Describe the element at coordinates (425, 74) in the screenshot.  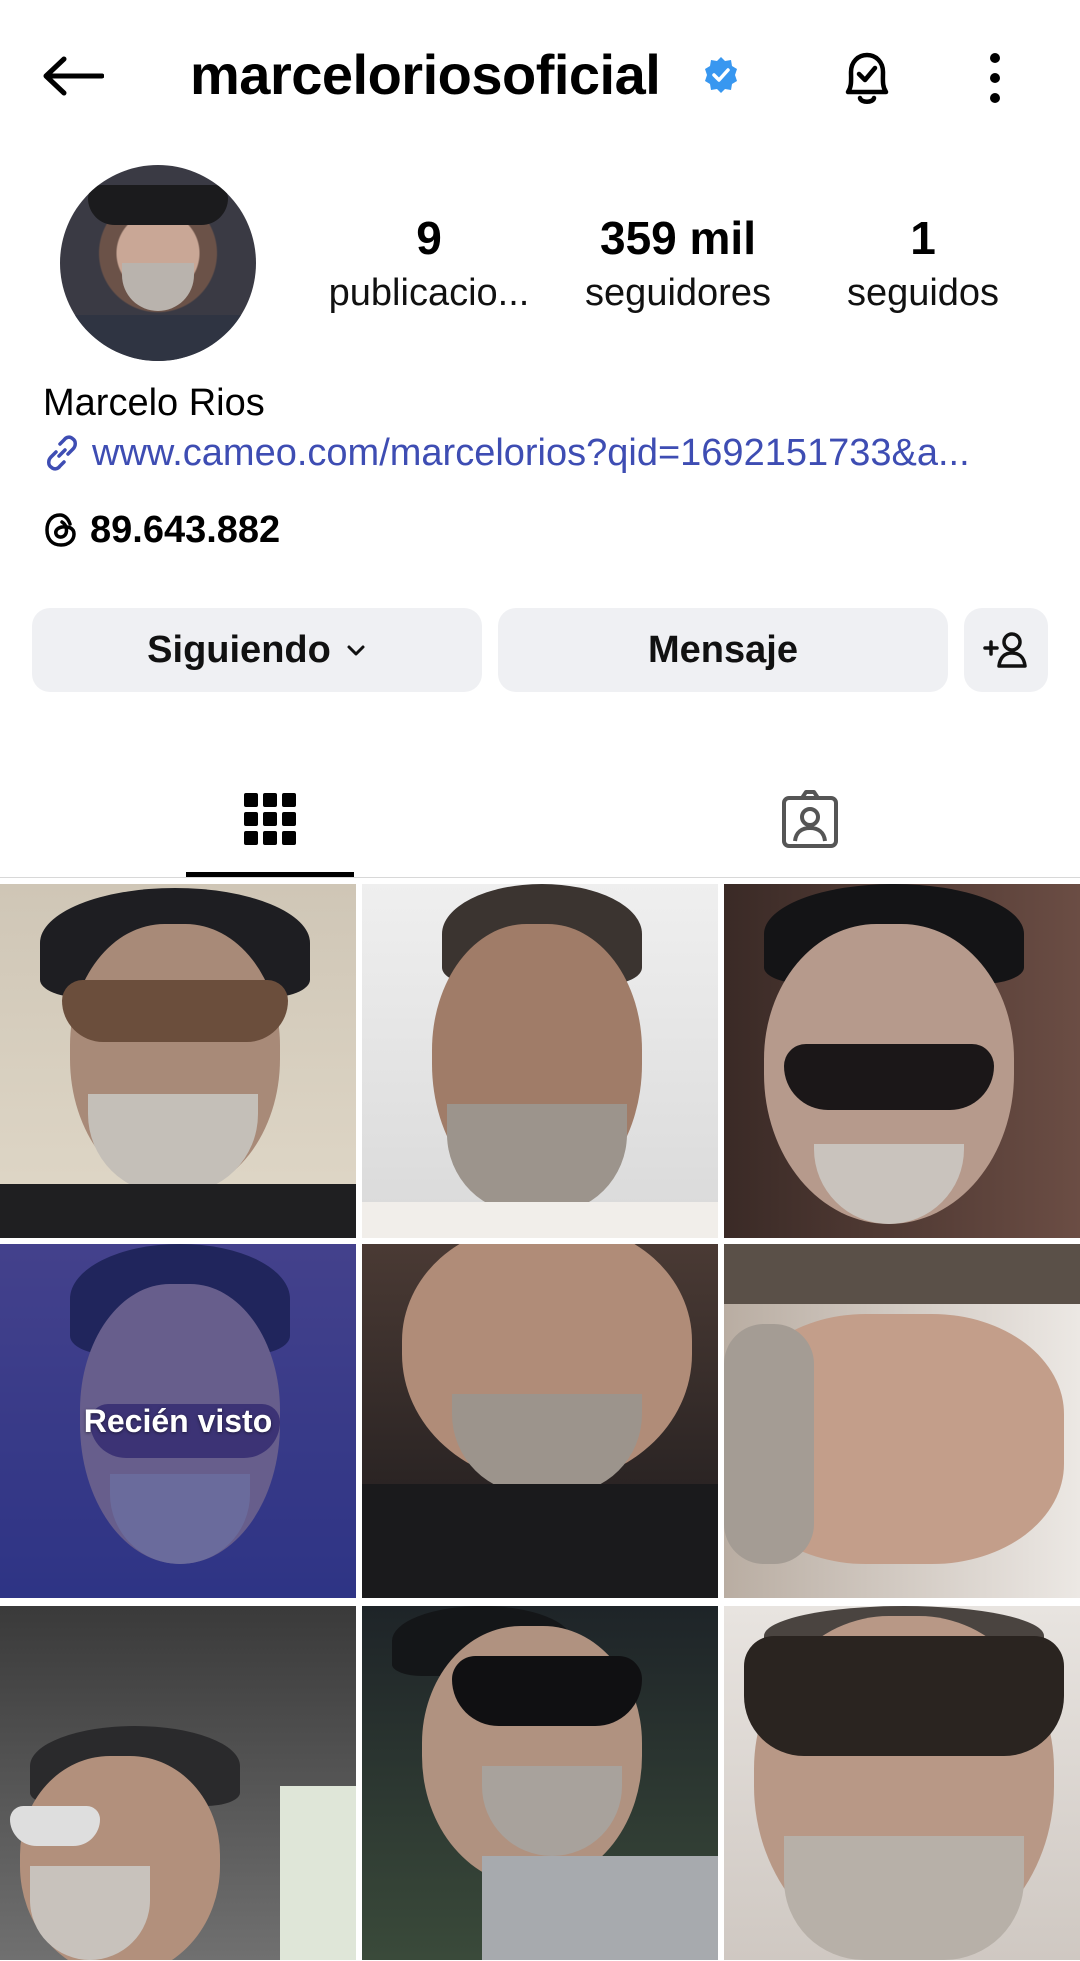
I see `profile-username: marceloriosoficial` at that location.